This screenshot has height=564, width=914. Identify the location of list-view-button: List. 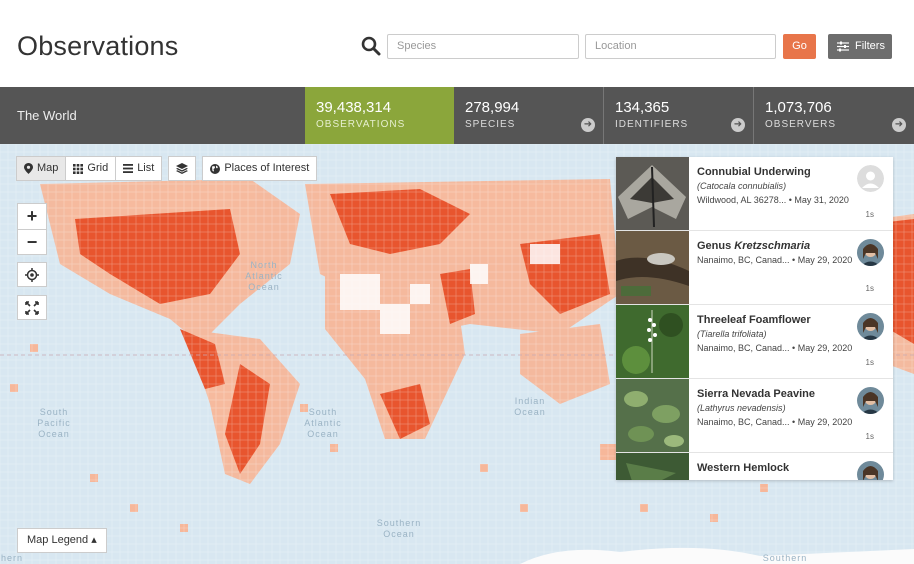
(139, 168).